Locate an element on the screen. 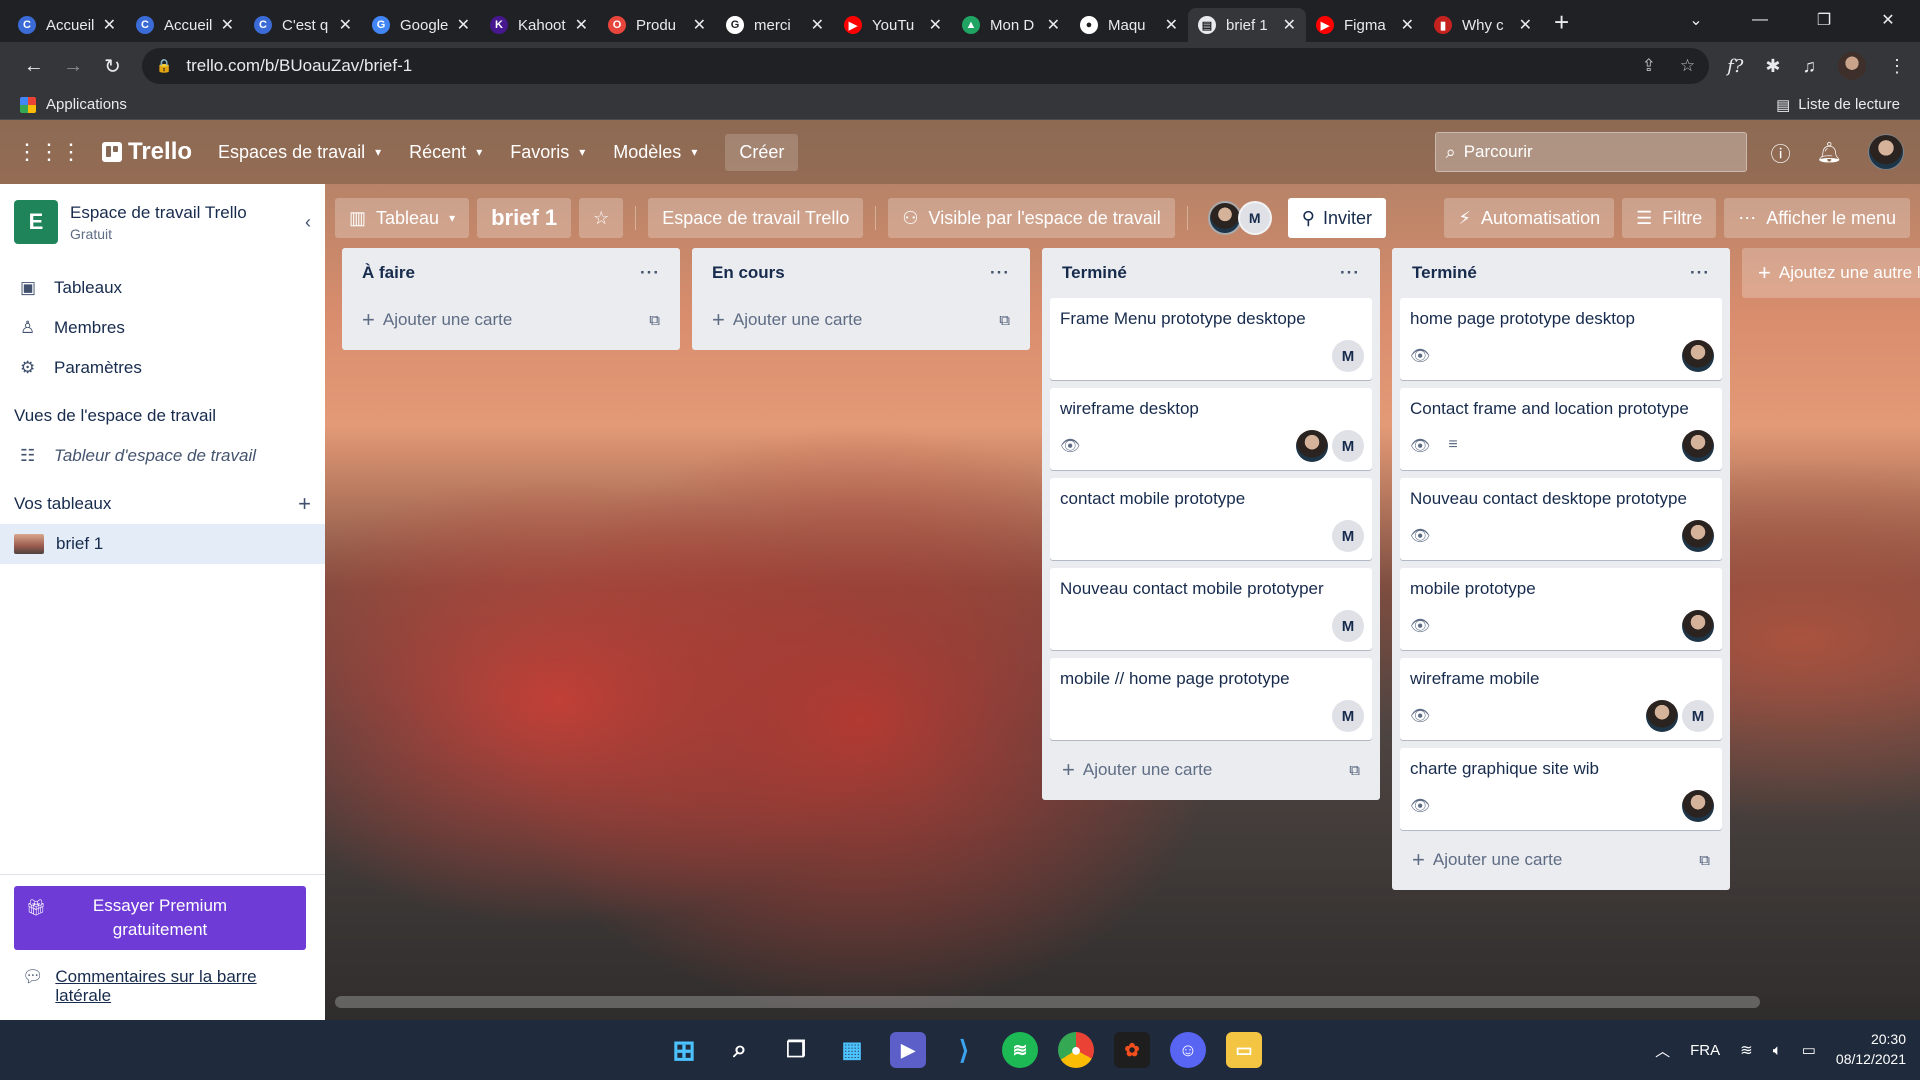 This screenshot has height=1080, width=1920. show-menu-button: ⋯ Afficher le menu is located at coordinates (1817, 218).